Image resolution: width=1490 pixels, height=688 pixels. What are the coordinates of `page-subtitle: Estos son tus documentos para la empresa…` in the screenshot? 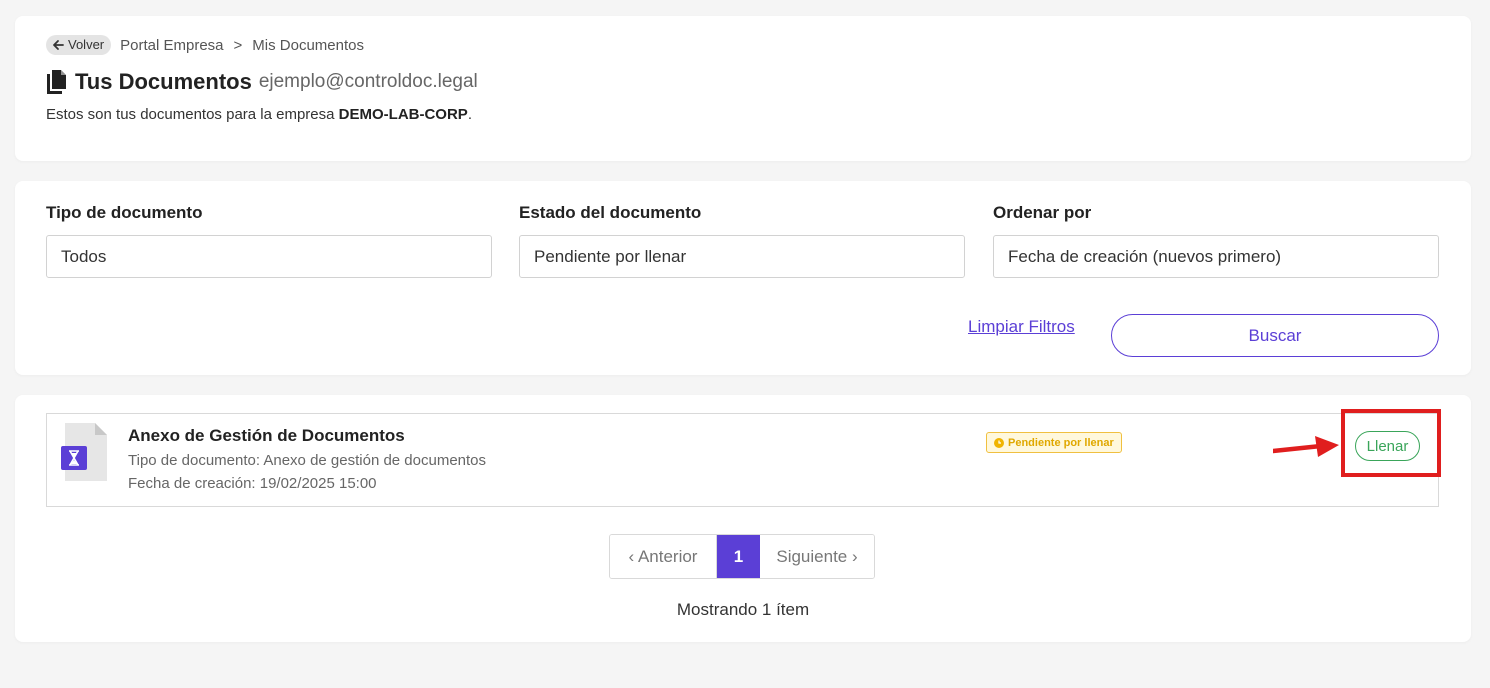 It's located at (259, 114).